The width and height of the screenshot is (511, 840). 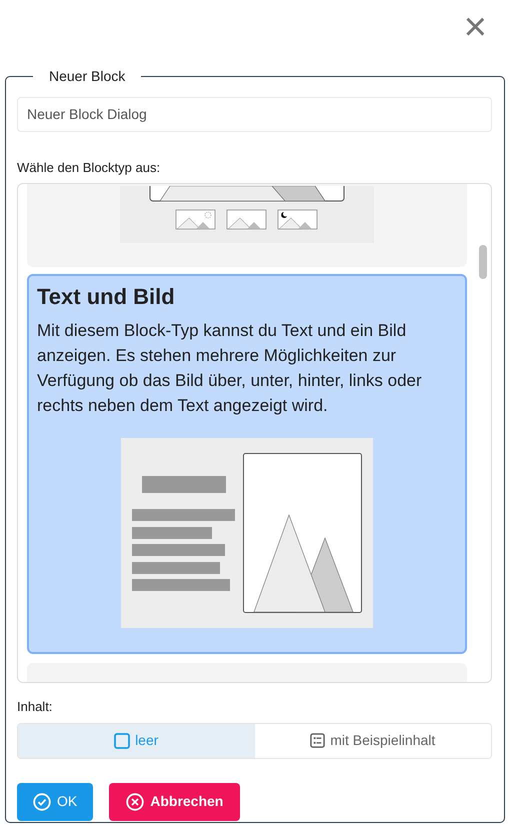 I want to click on cancel-button: Abbrechen, so click(x=174, y=801).